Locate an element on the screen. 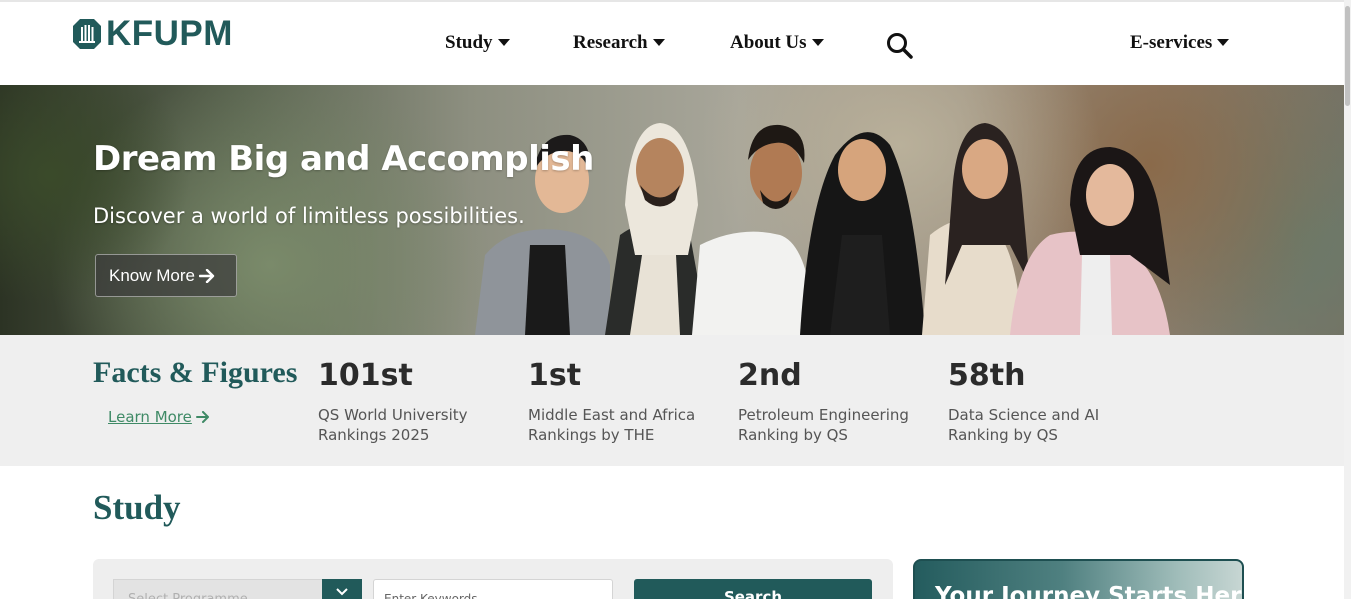 The width and height of the screenshot is (1351, 599). nav-research: Research is located at coordinates (619, 43).